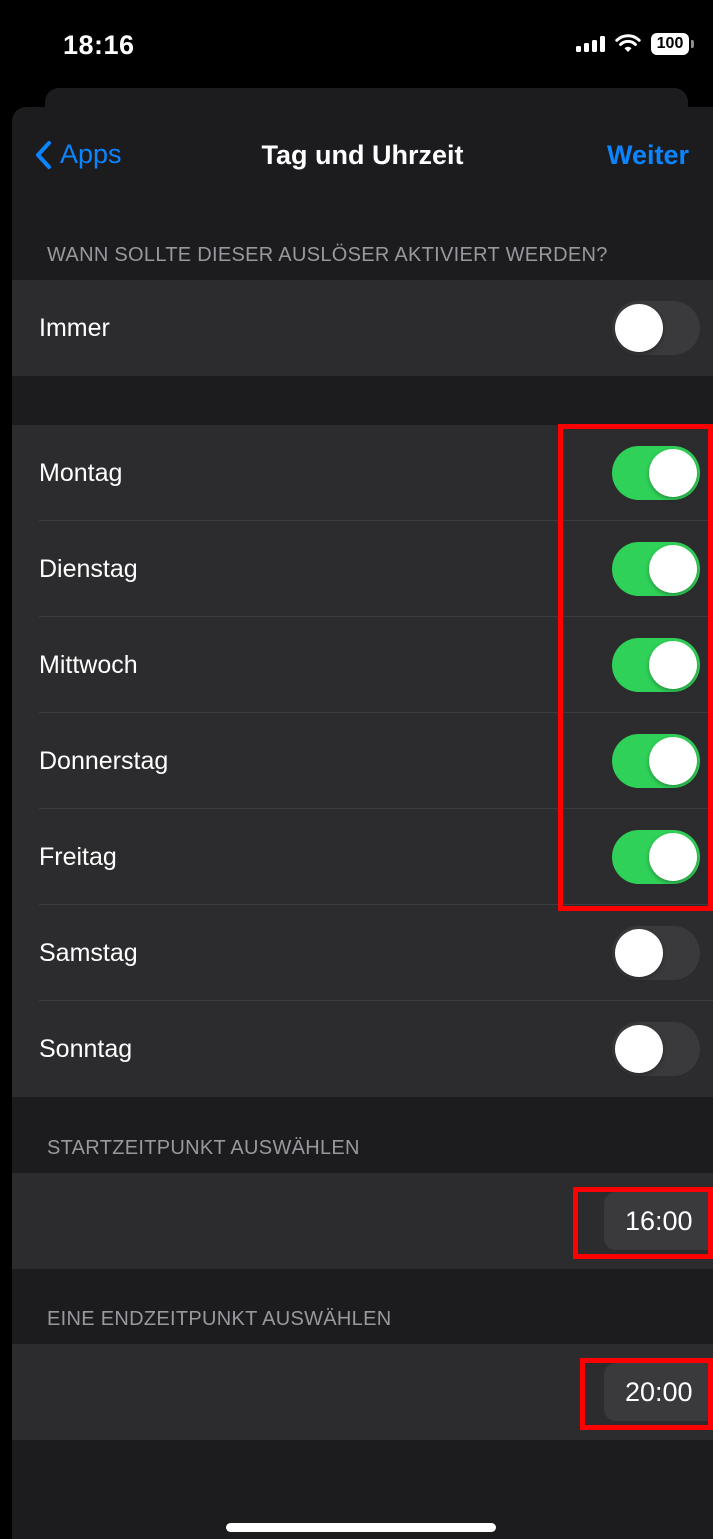  I want to click on always-toggle, so click(656, 328).